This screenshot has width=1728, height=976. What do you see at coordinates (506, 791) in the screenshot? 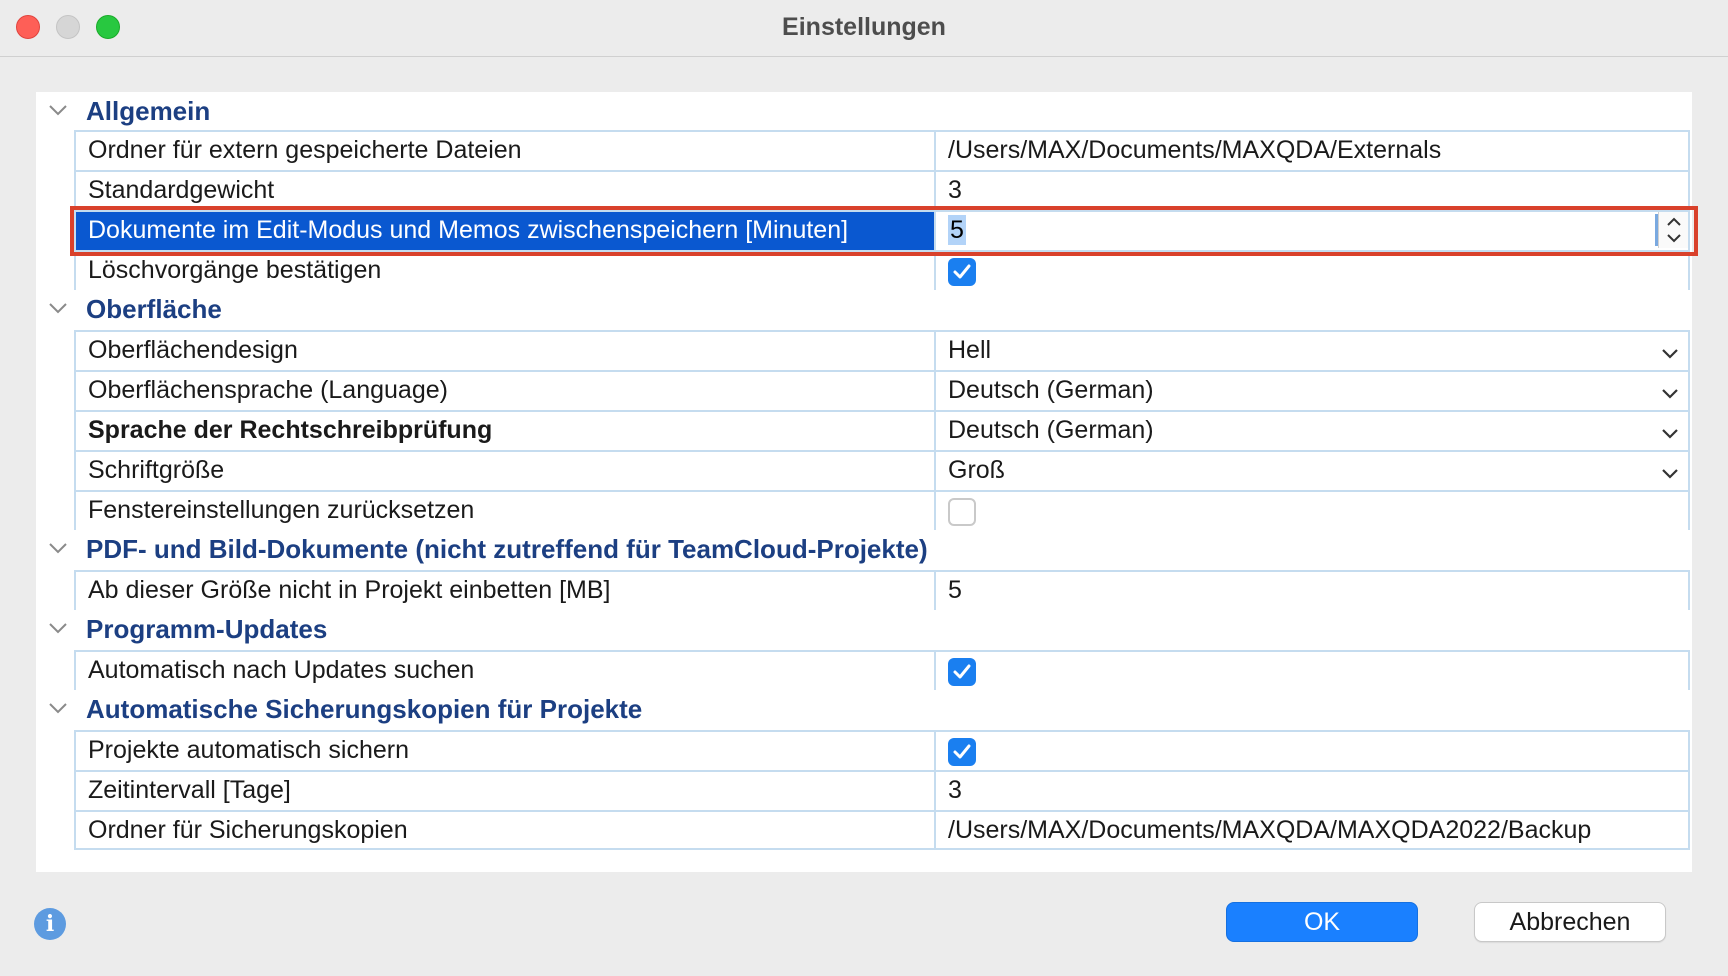
I see `setting-label: Zeitintervall [Tage]` at bounding box center [506, 791].